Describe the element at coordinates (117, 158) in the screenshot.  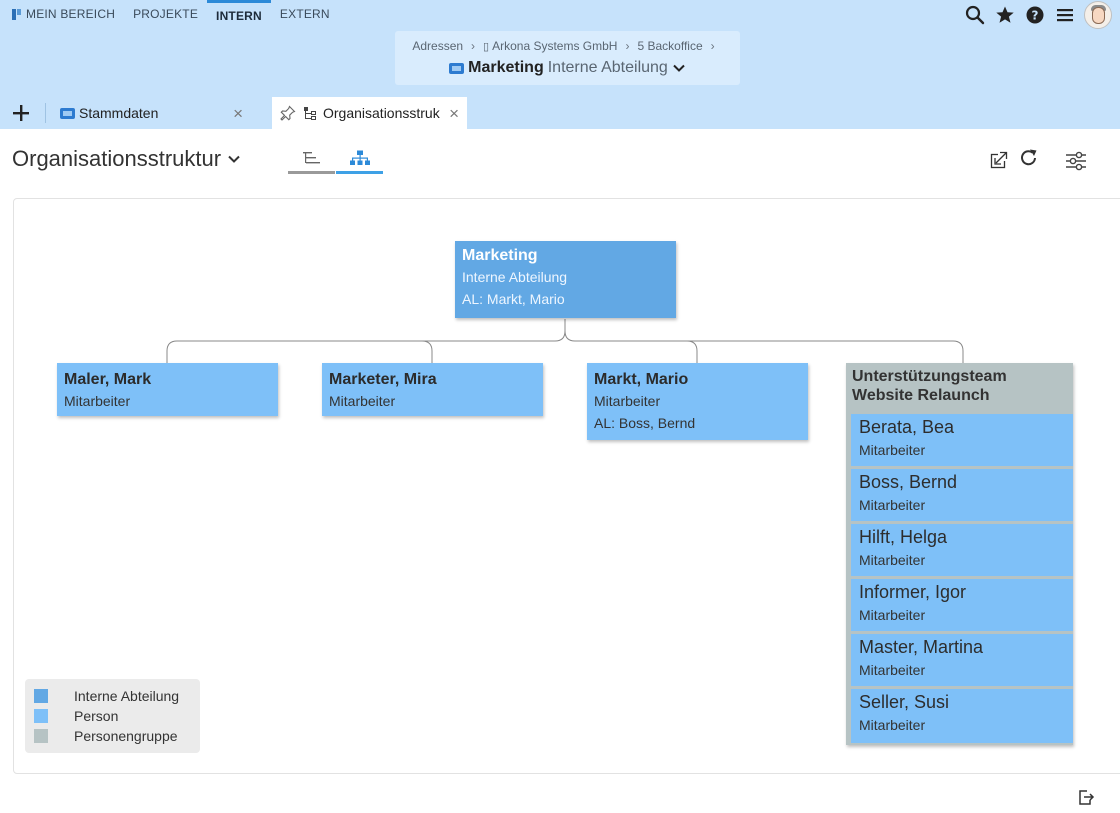
I see `page-title: Organisationsstruktur` at that location.